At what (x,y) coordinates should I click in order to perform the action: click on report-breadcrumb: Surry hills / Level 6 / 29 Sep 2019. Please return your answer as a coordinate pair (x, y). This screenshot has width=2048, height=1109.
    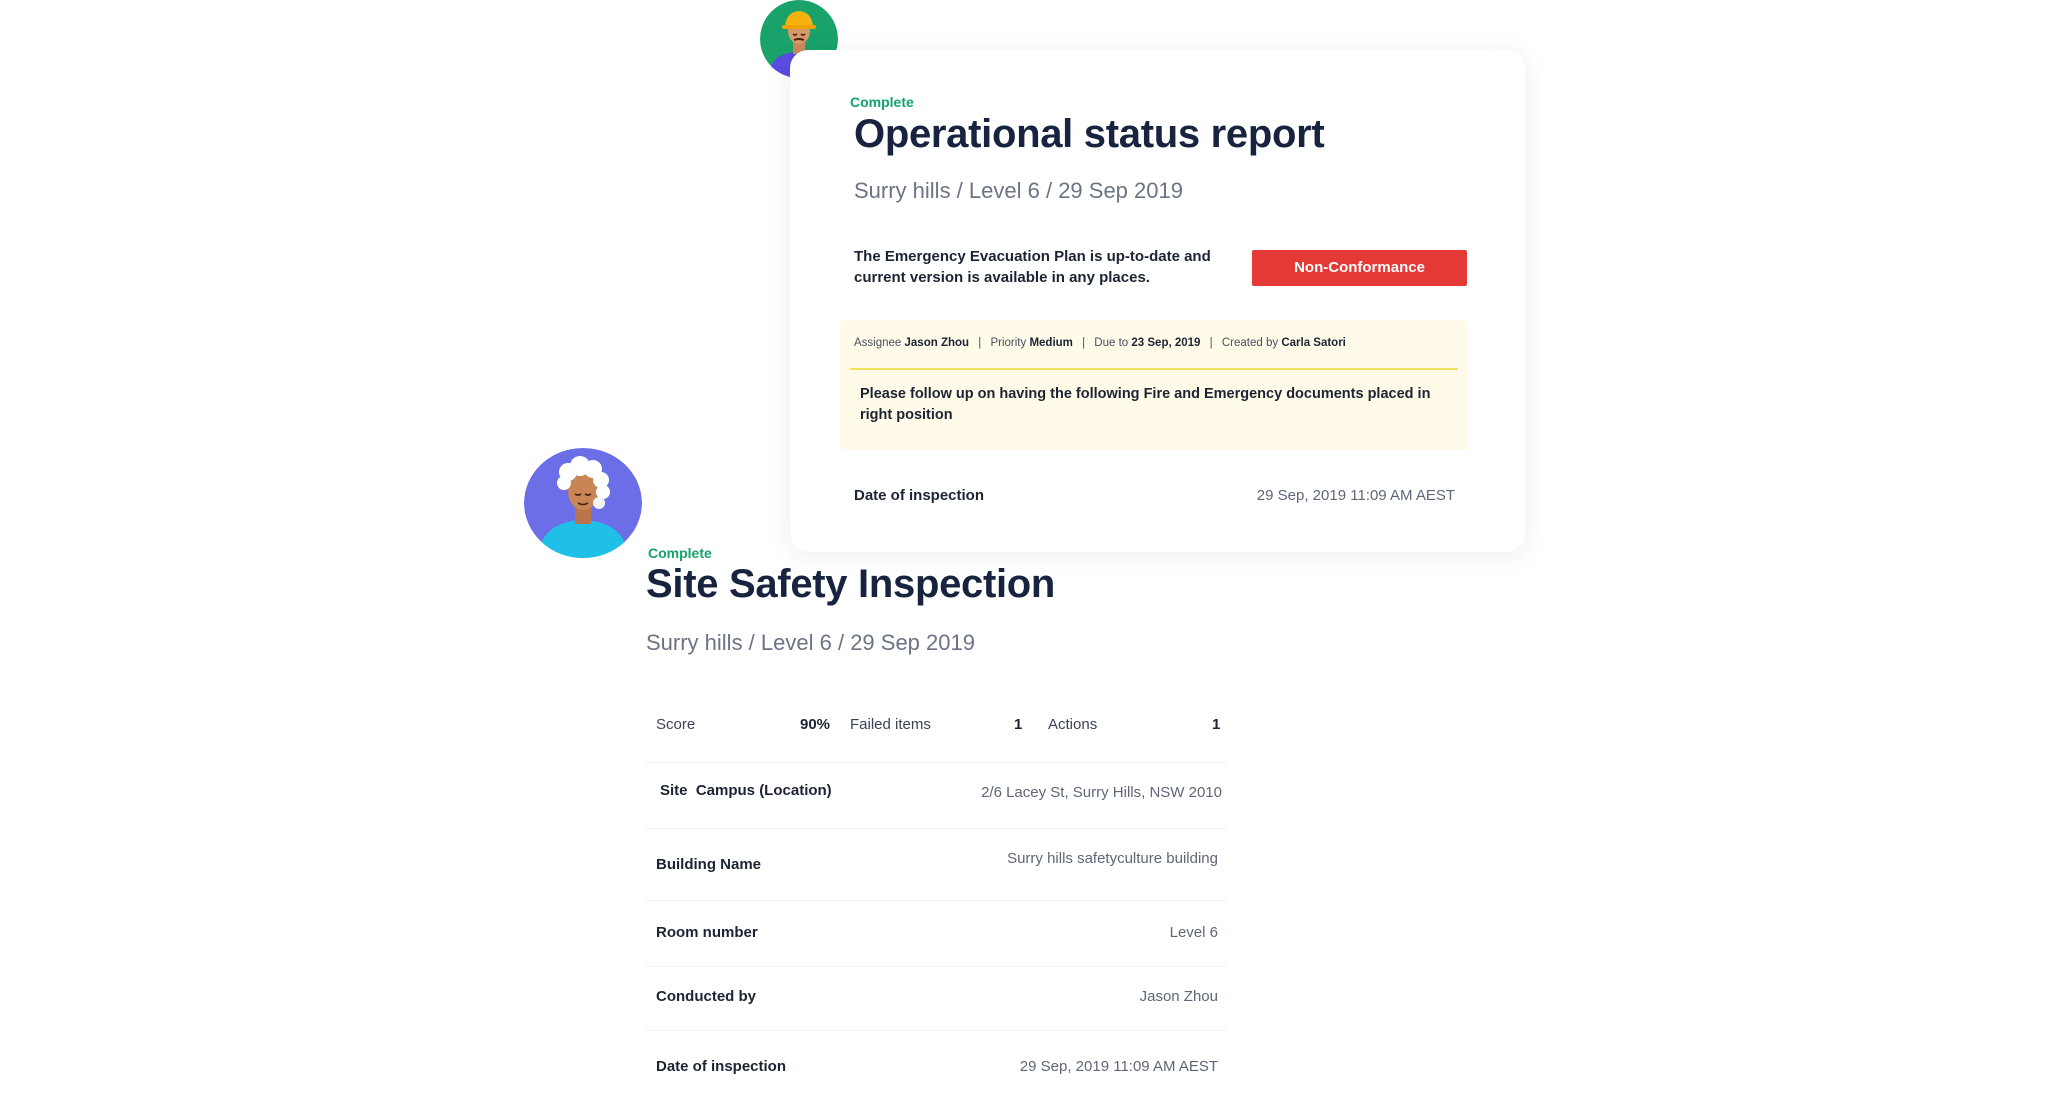
    Looking at the image, I should click on (1018, 190).